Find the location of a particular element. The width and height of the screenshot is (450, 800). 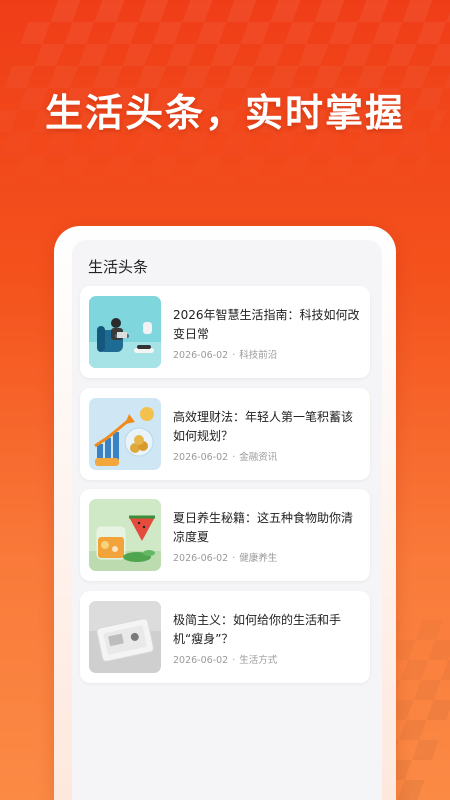

smart-home-thumbnail is located at coordinates (125, 332).